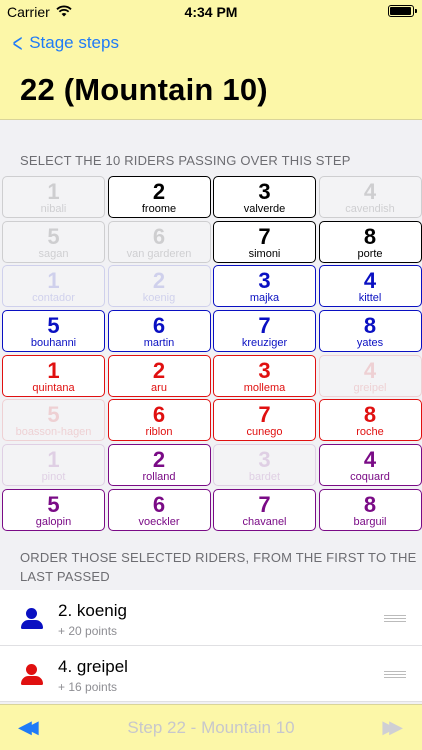 This screenshot has width=422, height=750. Describe the element at coordinates (264, 432) in the screenshot. I see `rider-name: cunego` at that location.